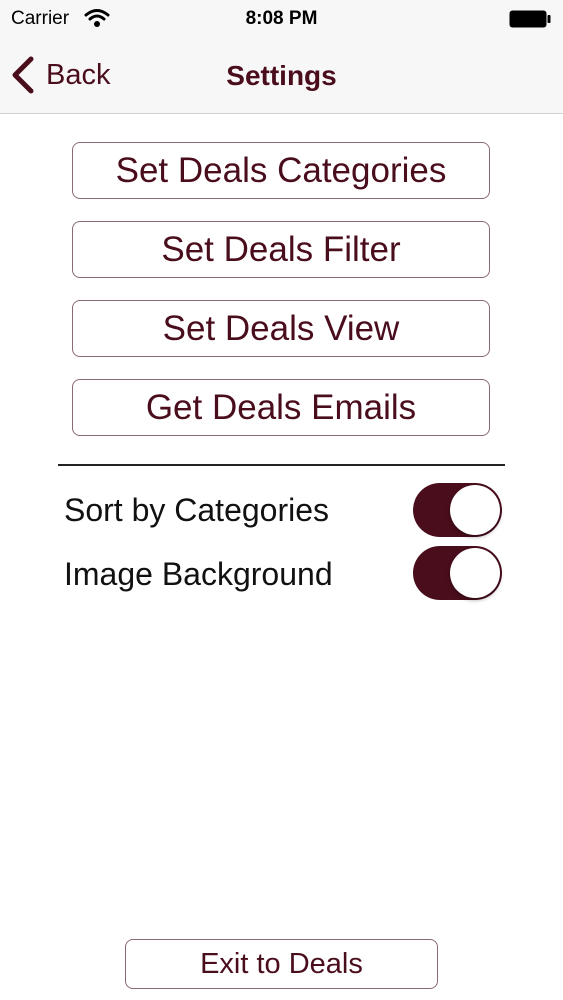 Image resolution: width=563 pixels, height=1000 pixels. What do you see at coordinates (281, 964) in the screenshot?
I see `exit-to-deals-button: Exit to Deals` at bounding box center [281, 964].